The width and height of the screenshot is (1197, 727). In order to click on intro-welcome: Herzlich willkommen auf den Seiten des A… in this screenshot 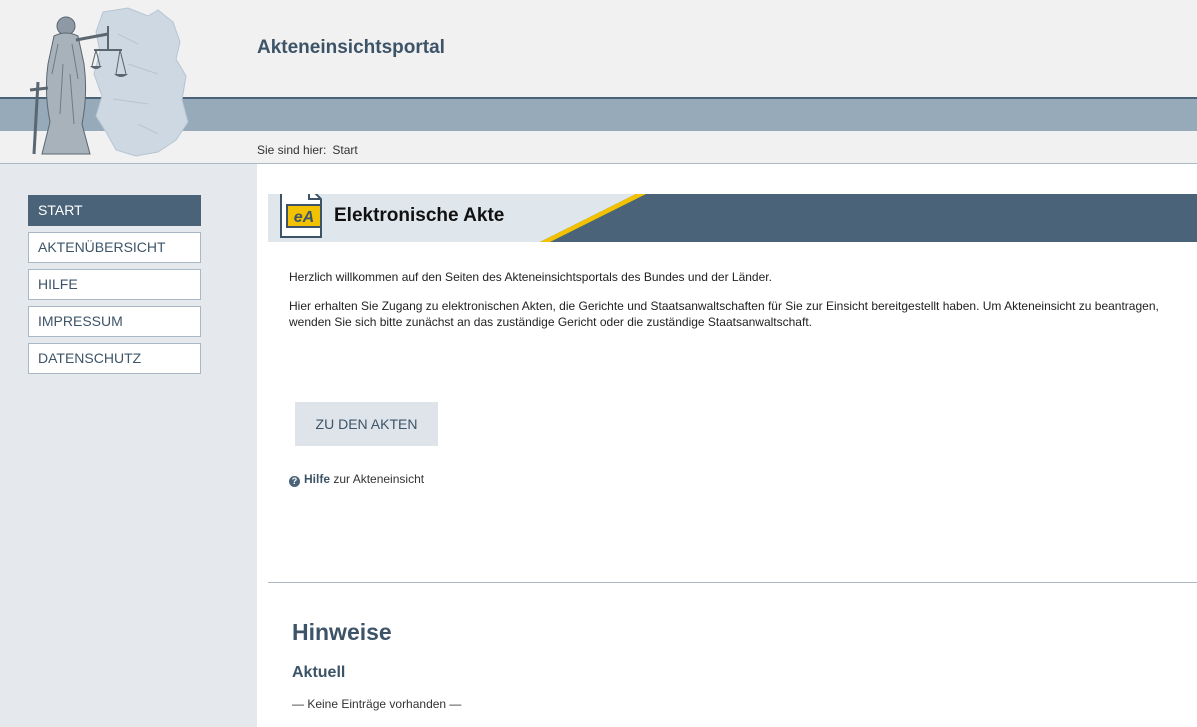, I will do `click(530, 277)`.